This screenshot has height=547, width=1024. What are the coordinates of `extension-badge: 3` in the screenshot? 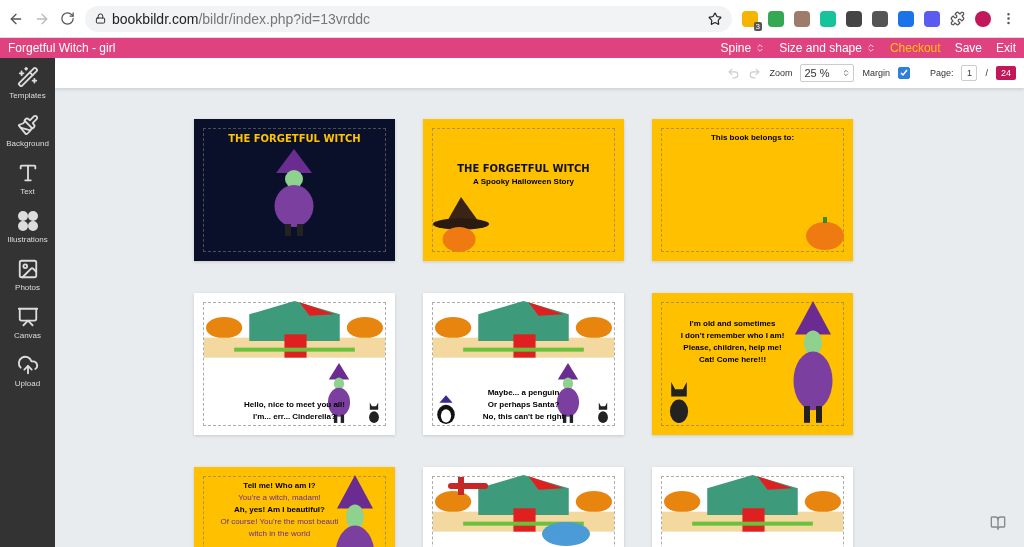 It's located at (757, 26).